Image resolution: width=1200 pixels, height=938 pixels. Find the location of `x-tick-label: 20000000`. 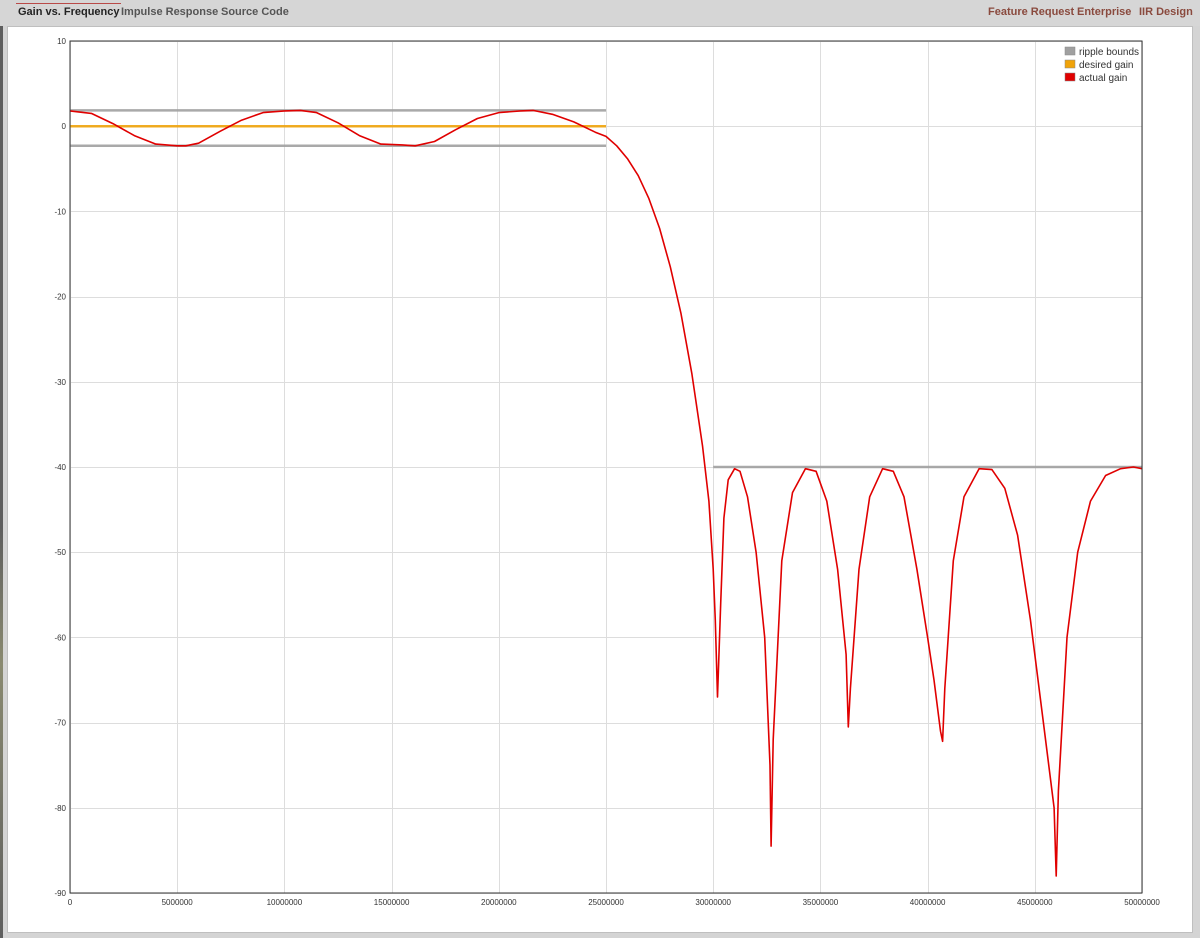

x-tick-label: 20000000 is located at coordinates (499, 902).